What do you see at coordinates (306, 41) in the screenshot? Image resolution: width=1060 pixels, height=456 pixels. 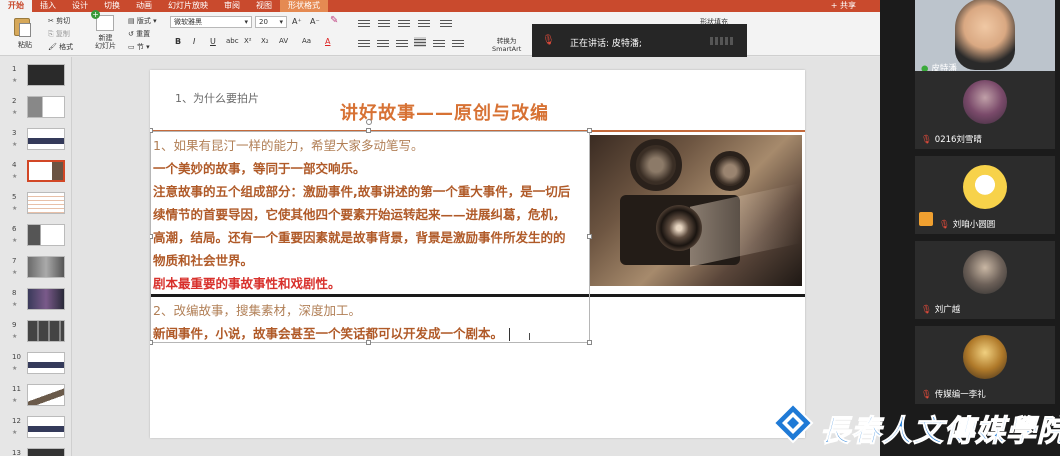 I see `change-case-button: Aa` at bounding box center [306, 41].